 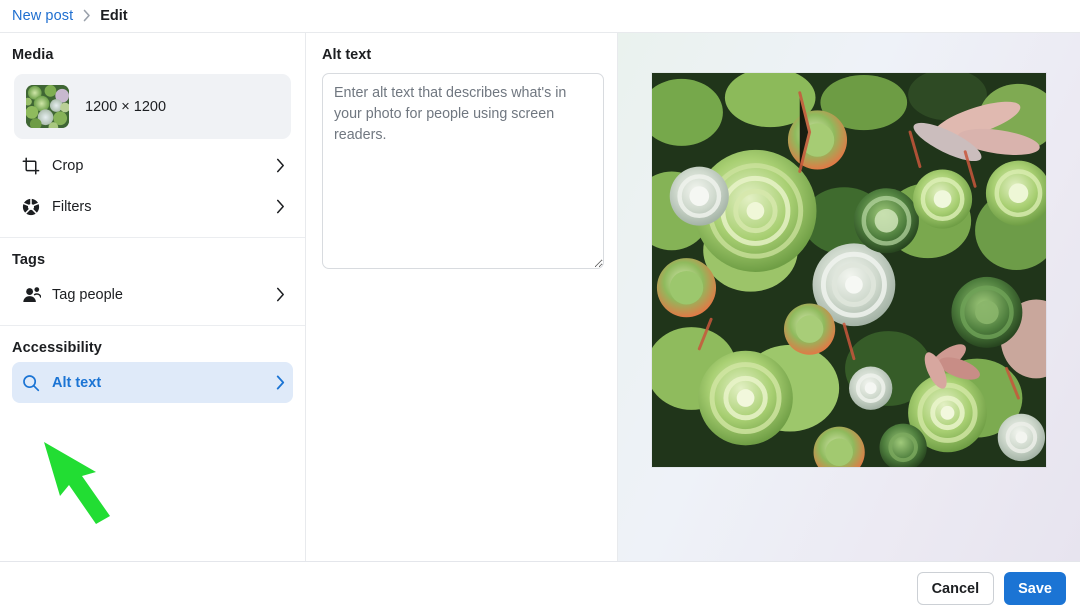 What do you see at coordinates (31, 166) in the screenshot?
I see `crop-icon` at bounding box center [31, 166].